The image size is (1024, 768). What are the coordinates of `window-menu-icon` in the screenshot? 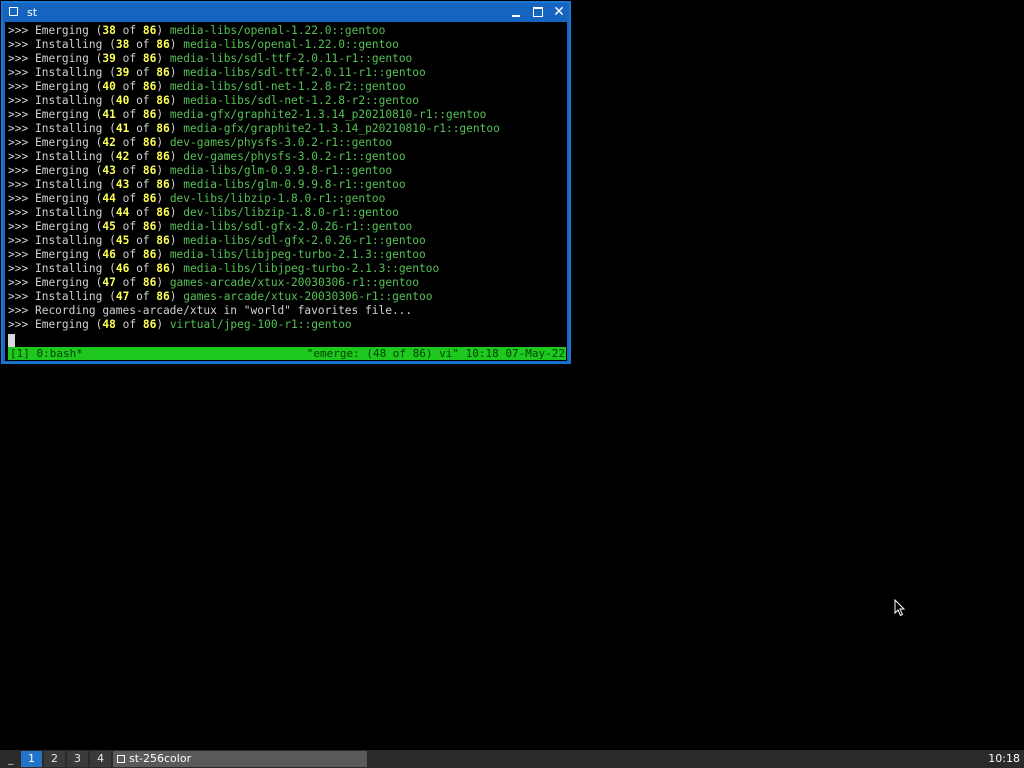 It's located at (13, 11).